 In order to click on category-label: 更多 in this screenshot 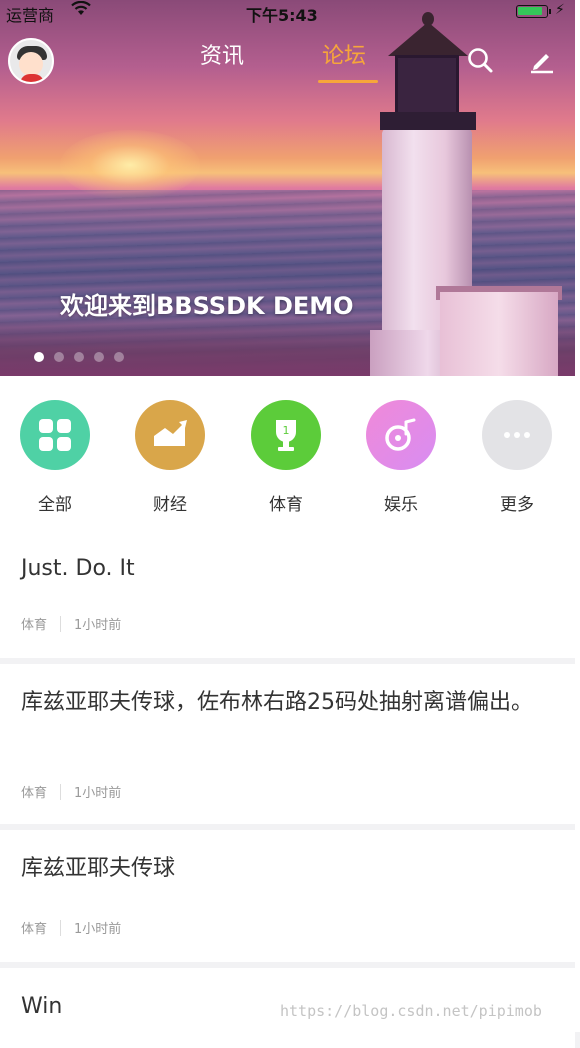, I will do `click(517, 505)`.